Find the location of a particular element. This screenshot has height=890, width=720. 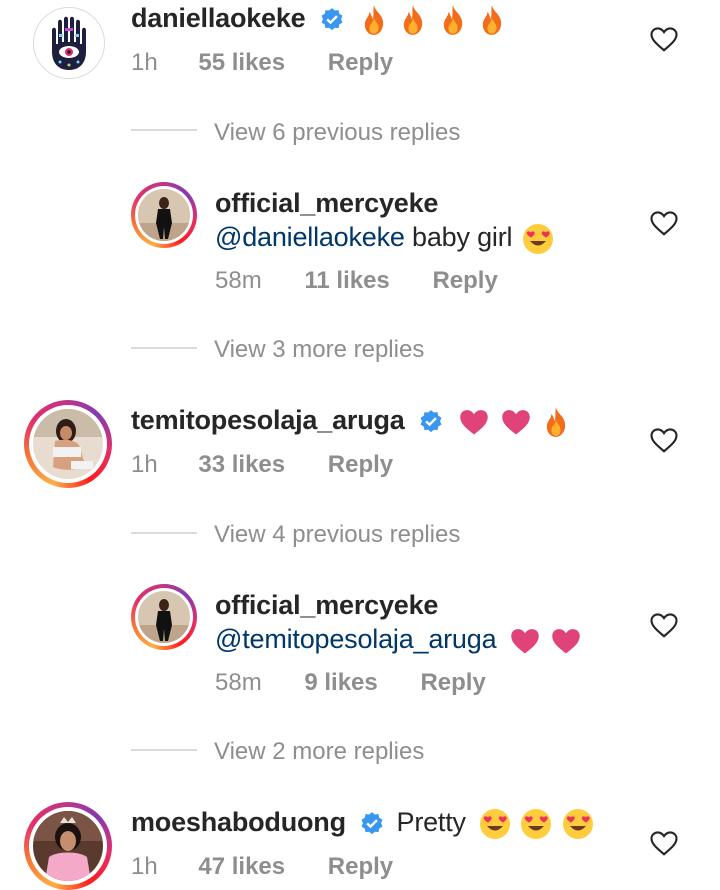

comment-meta: 1h 55 likes Reply is located at coordinates (262, 63).